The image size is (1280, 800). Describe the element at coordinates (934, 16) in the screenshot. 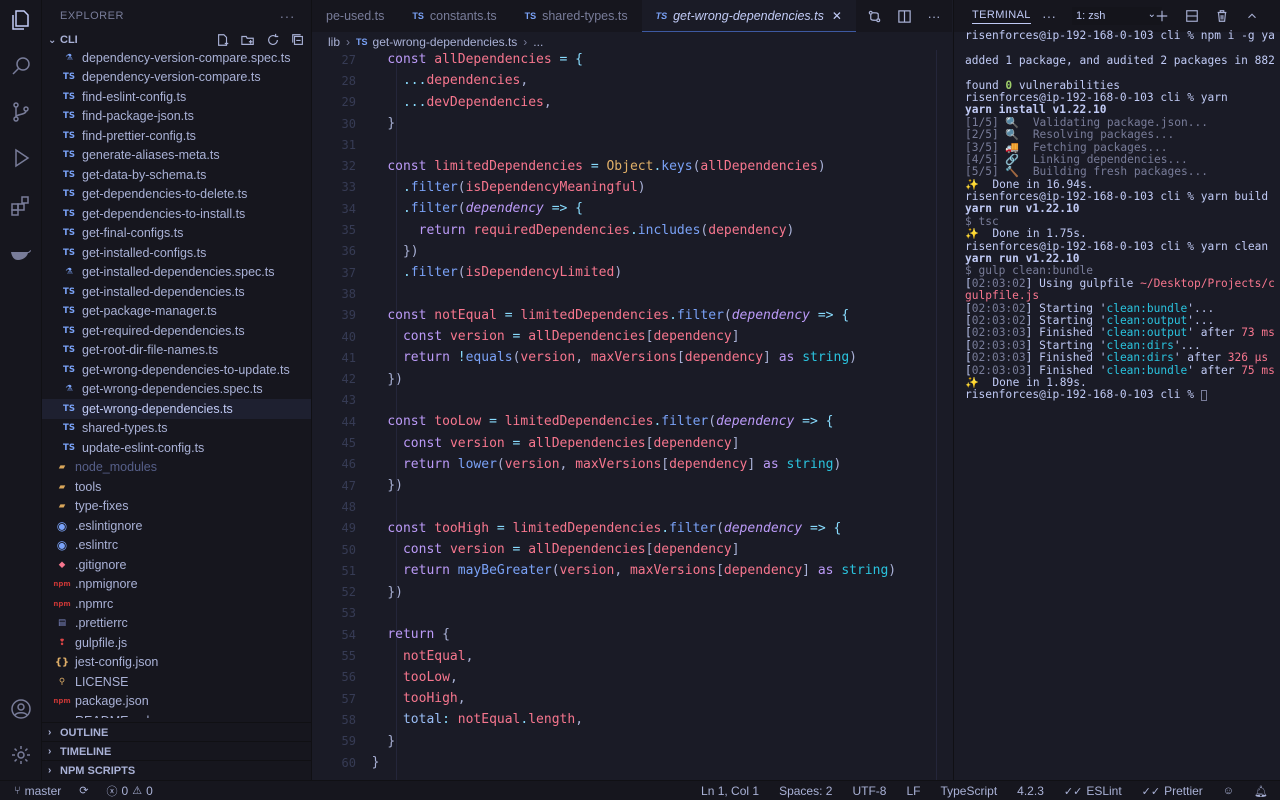

I see `editor-more-icon: ···` at that location.